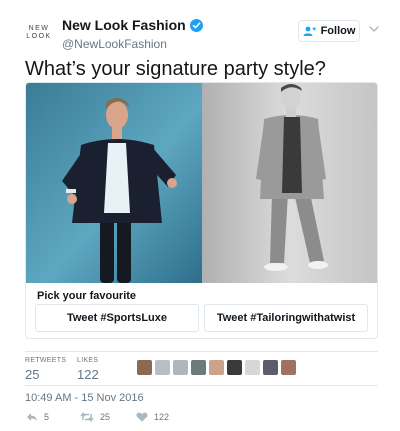 The width and height of the screenshot is (400, 431). Describe the element at coordinates (84, 398) in the screenshot. I see `timestamp: 10:49 AM - 15 Nov 2016` at that location.